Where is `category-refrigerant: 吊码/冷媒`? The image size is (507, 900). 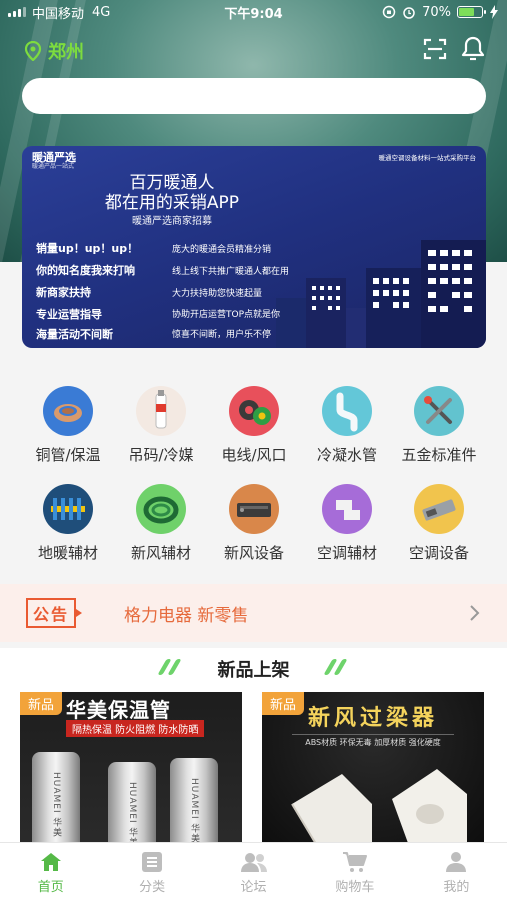
category-refrigerant: 吊码/冷媒 is located at coordinates (161, 425).